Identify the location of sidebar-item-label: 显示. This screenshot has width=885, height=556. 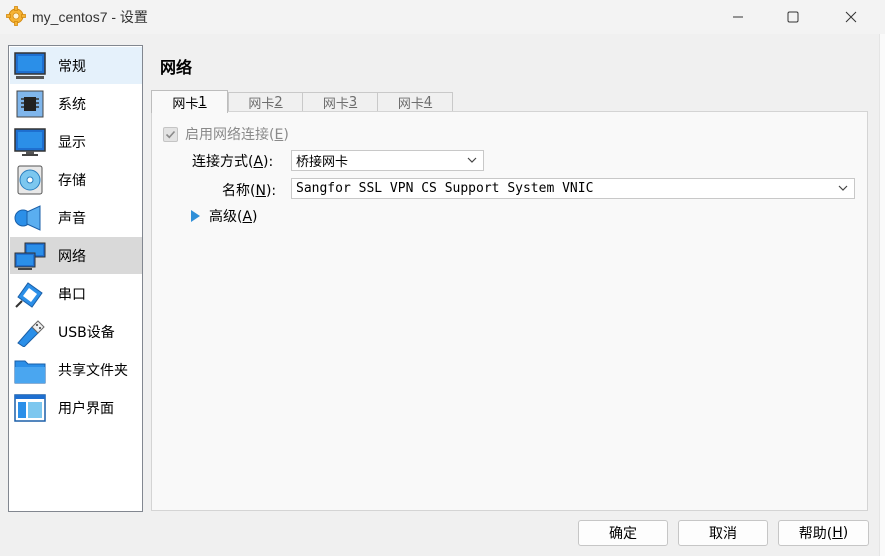
(72, 142).